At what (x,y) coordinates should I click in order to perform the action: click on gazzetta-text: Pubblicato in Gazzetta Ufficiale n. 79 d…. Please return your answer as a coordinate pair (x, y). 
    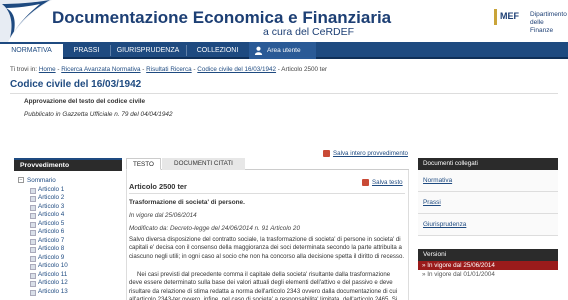
    Looking at the image, I should click on (98, 114).